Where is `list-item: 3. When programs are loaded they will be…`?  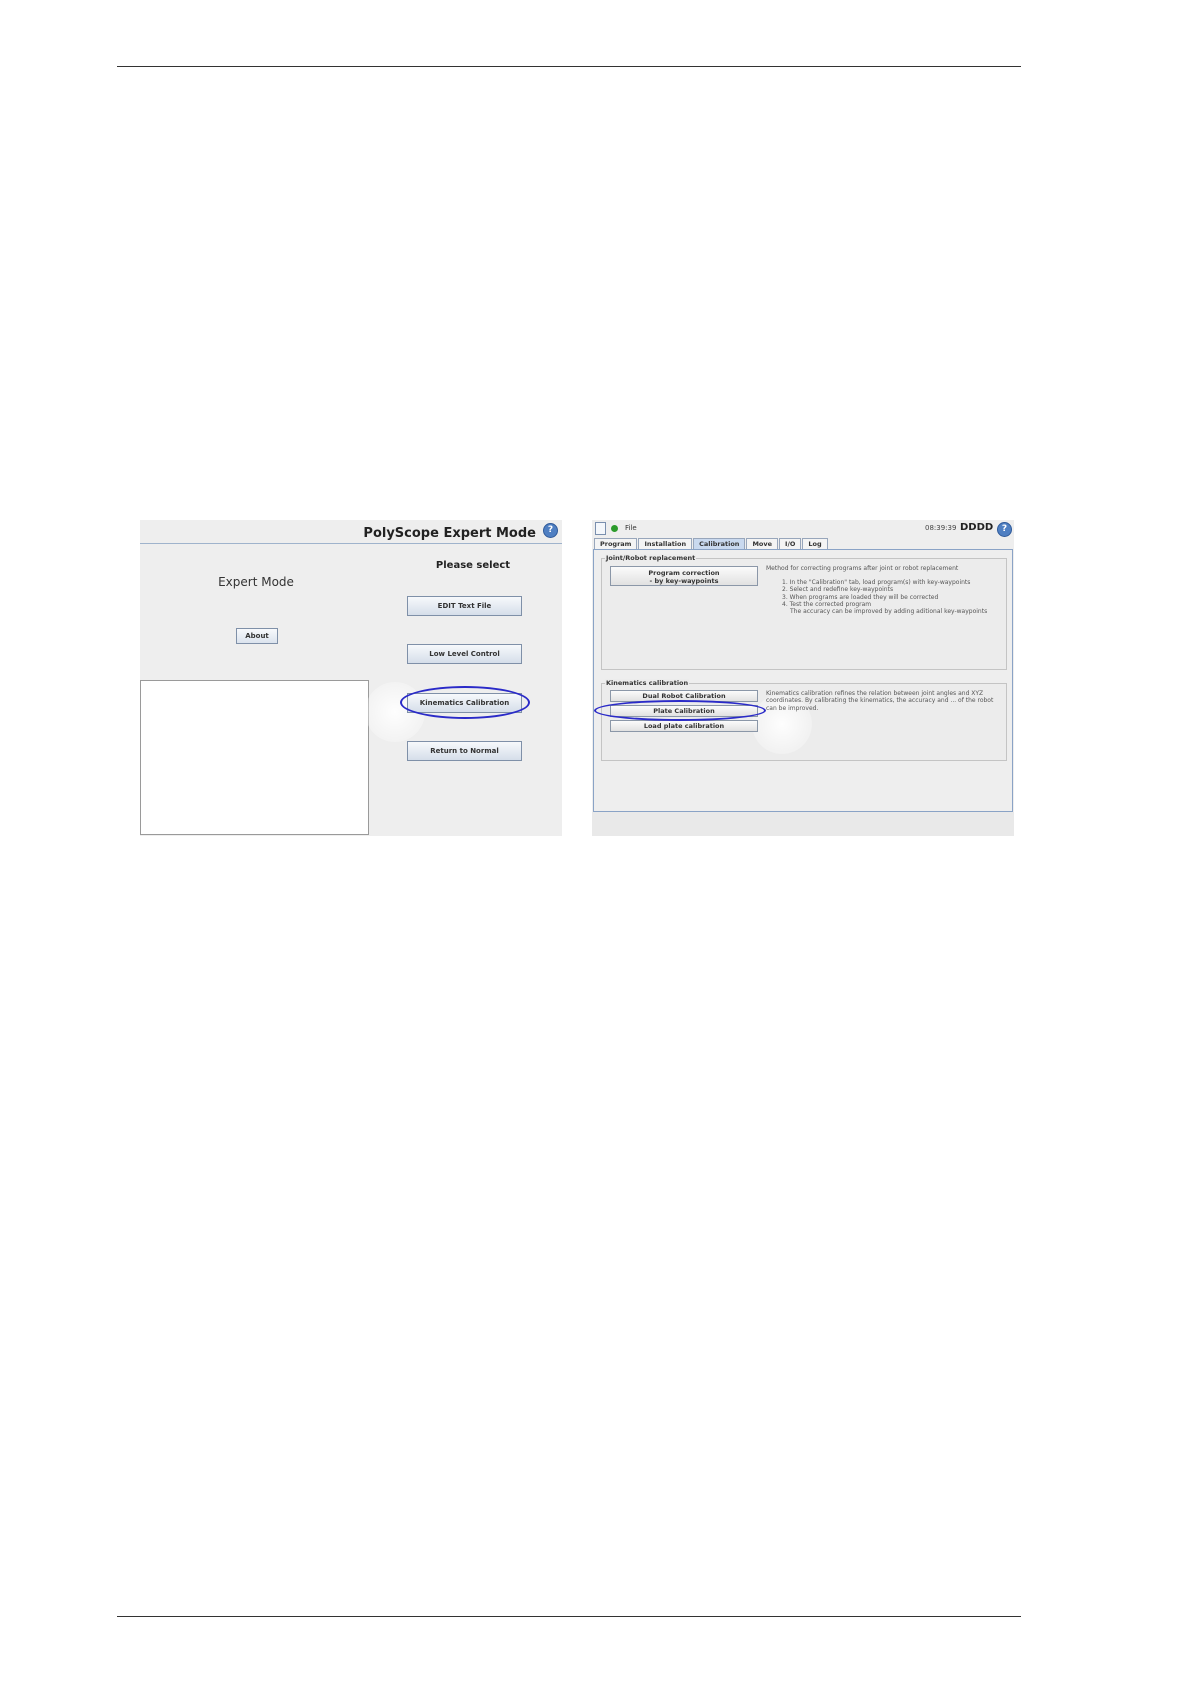 list-item: 3. When programs are loaded they will be… is located at coordinates (860, 597).